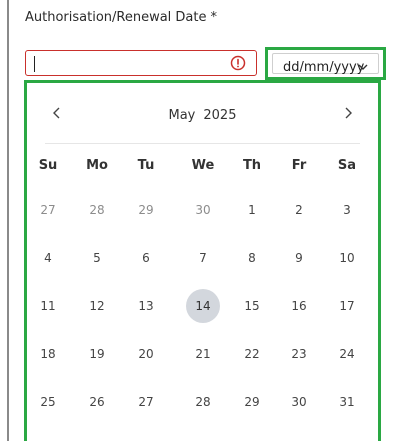 This screenshot has width=406, height=441. I want to click on weekday-mo: Mo, so click(97, 165).